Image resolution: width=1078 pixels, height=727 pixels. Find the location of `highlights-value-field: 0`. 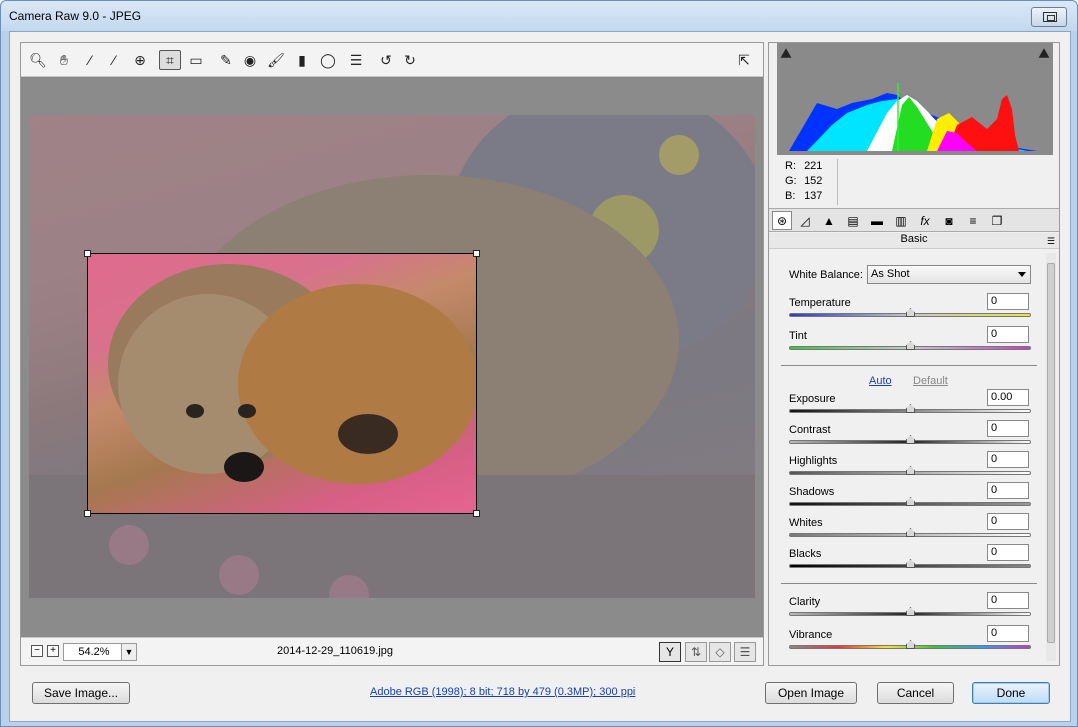

highlights-value-field: 0 is located at coordinates (1008, 459).